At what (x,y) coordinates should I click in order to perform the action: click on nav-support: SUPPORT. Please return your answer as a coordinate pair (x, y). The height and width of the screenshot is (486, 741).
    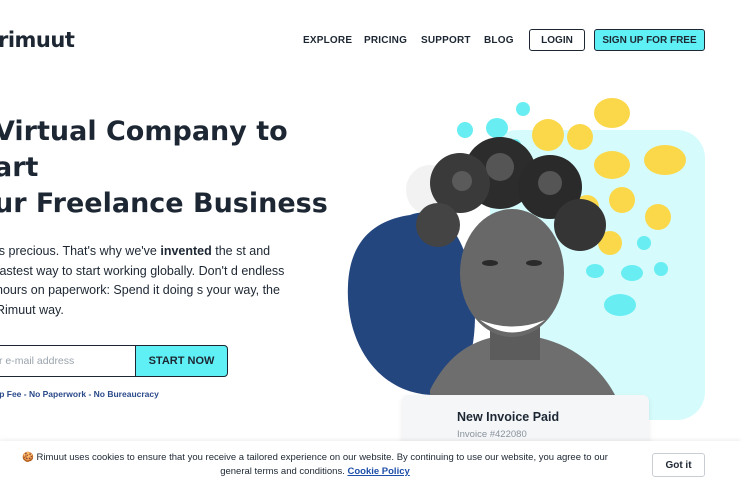
    Looking at the image, I should click on (446, 40).